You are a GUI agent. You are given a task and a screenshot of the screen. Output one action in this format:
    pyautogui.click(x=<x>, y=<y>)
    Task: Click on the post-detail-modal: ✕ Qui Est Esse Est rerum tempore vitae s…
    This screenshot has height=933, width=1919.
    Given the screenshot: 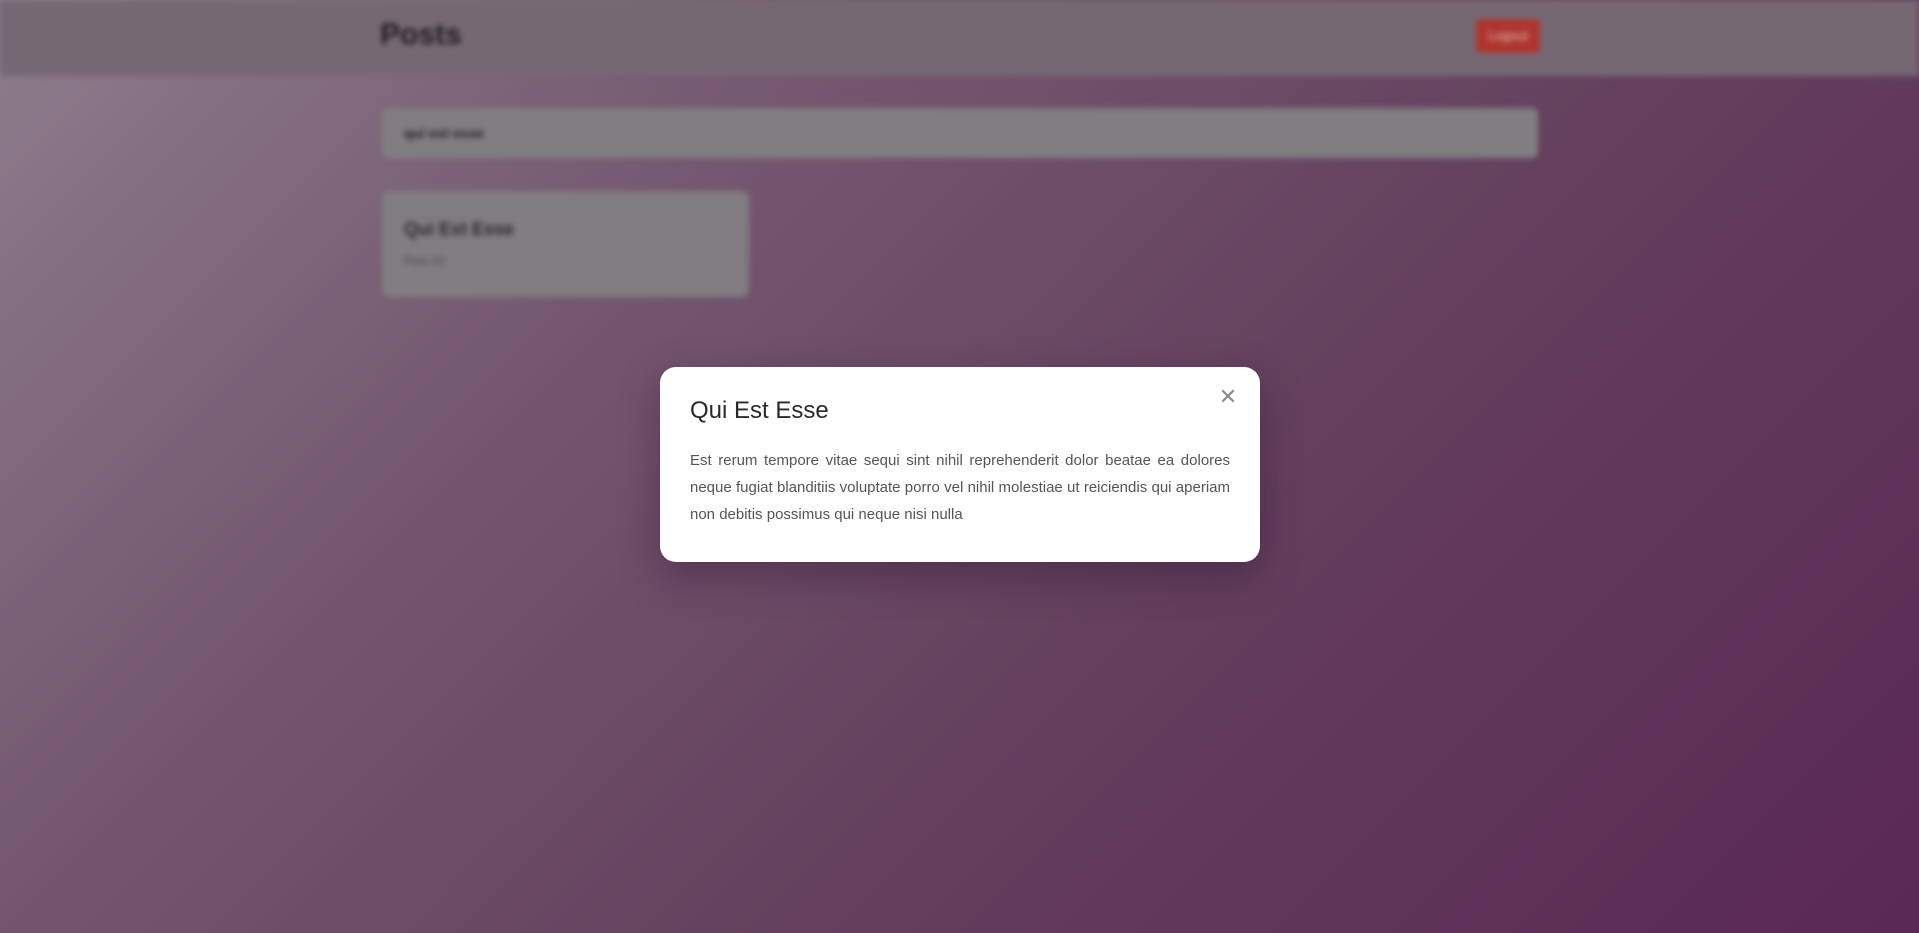 What is the action you would take?
    pyautogui.click(x=960, y=464)
    